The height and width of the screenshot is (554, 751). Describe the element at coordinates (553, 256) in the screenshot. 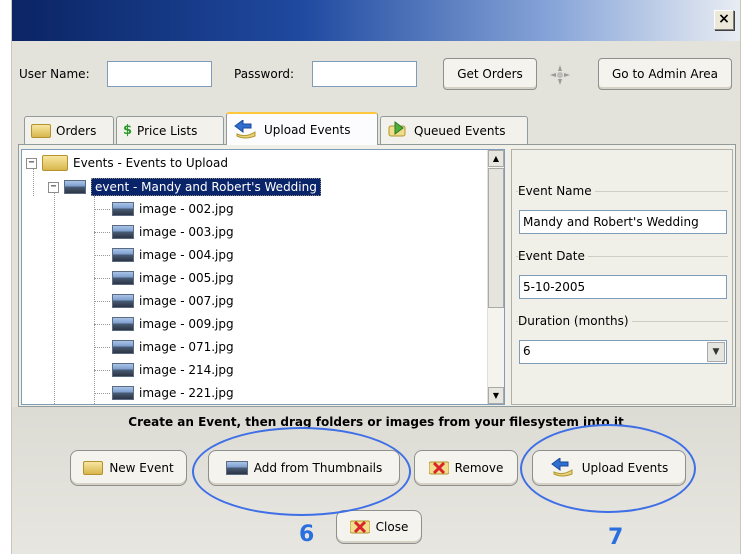

I see `event-date-label: Event Date` at that location.